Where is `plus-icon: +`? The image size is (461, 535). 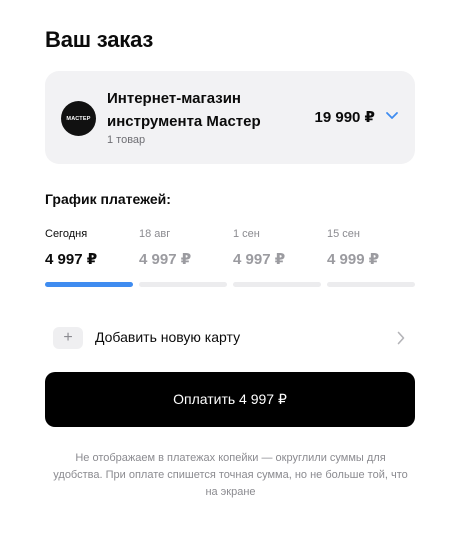 plus-icon: + is located at coordinates (68, 338).